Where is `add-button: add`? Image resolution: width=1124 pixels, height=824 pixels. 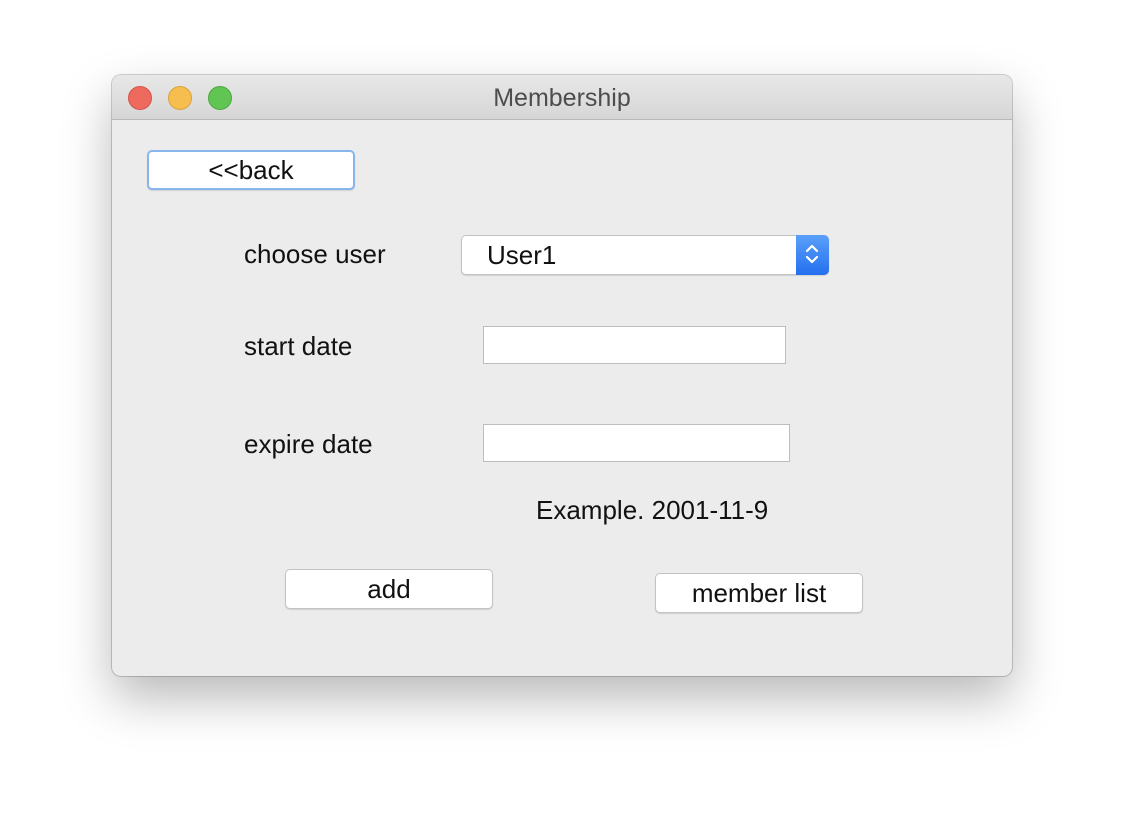 add-button: add is located at coordinates (389, 589).